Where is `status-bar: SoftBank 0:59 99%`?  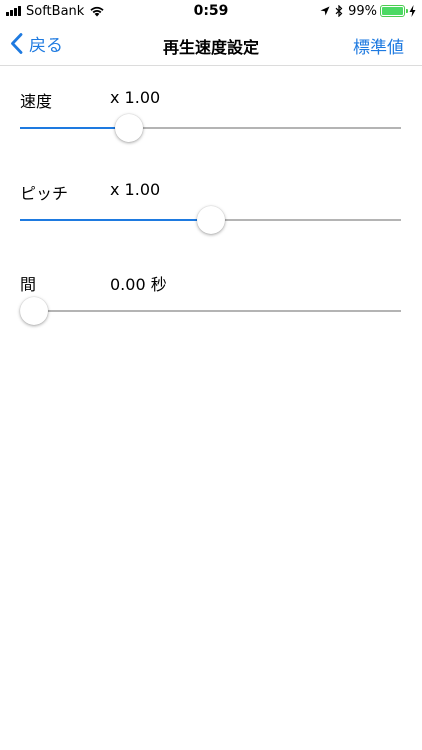
status-bar: SoftBank 0:59 99% is located at coordinates (211, 11).